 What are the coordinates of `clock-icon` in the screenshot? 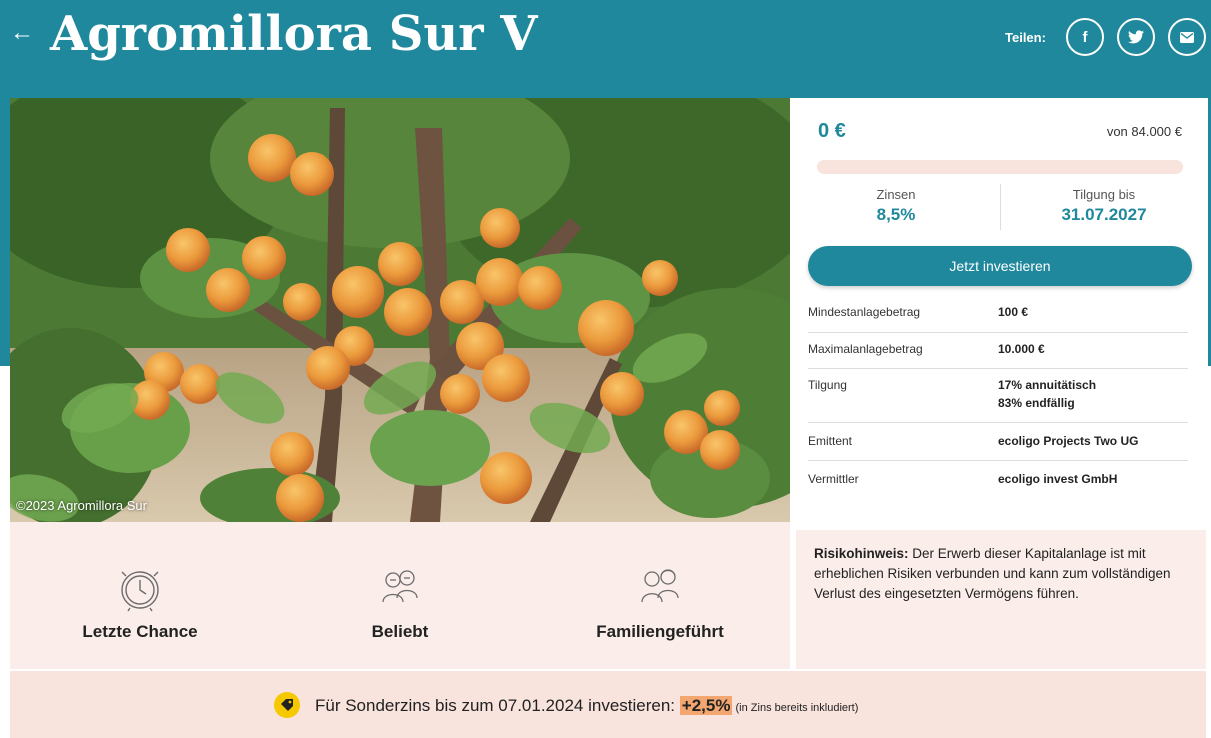 It's located at (140, 592).